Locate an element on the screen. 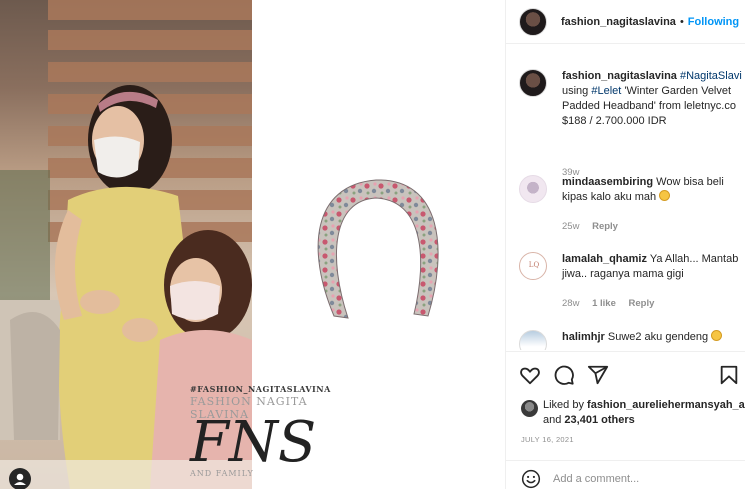 The width and height of the screenshot is (745, 489). commenter-avatar-logo: LQ is located at coordinates (534, 265).